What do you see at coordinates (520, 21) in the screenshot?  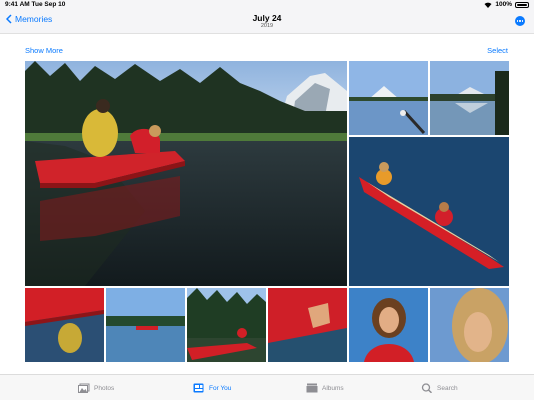 I see `more-options-button` at bounding box center [520, 21].